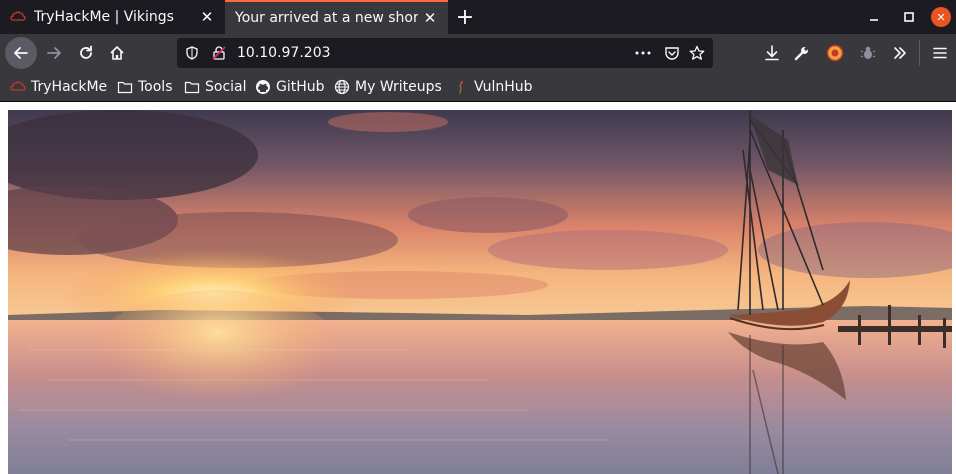 The image size is (956, 474). I want to click on extension-icon, so click(835, 53).